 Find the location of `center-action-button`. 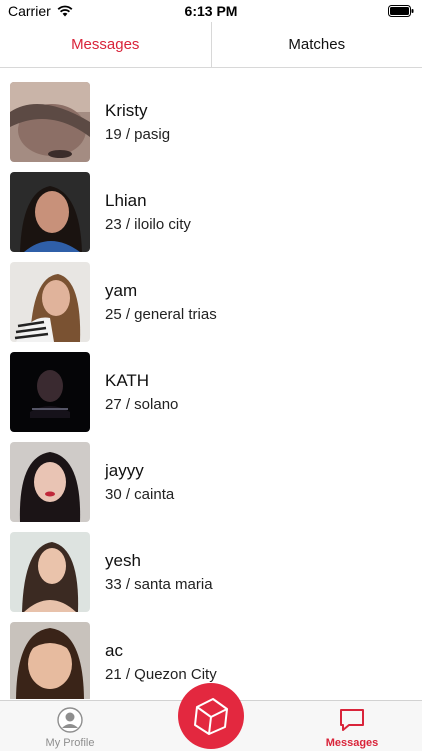

center-action-button is located at coordinates (211, 716).